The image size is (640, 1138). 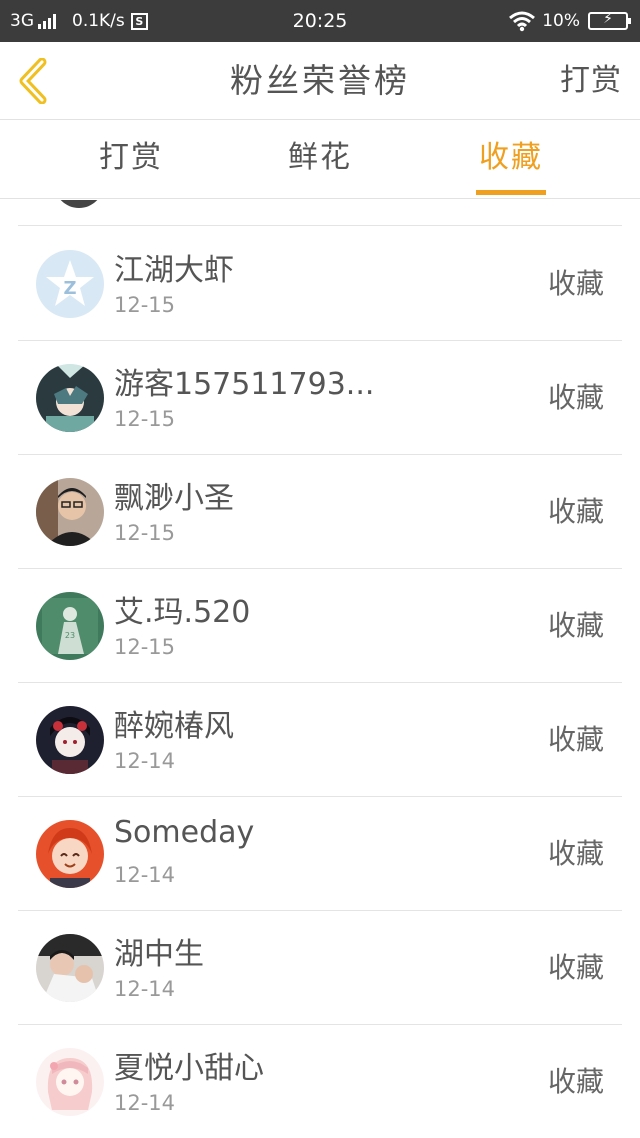 I want to click on user-name: 艾.玛.520, so click(x=182, y=612).